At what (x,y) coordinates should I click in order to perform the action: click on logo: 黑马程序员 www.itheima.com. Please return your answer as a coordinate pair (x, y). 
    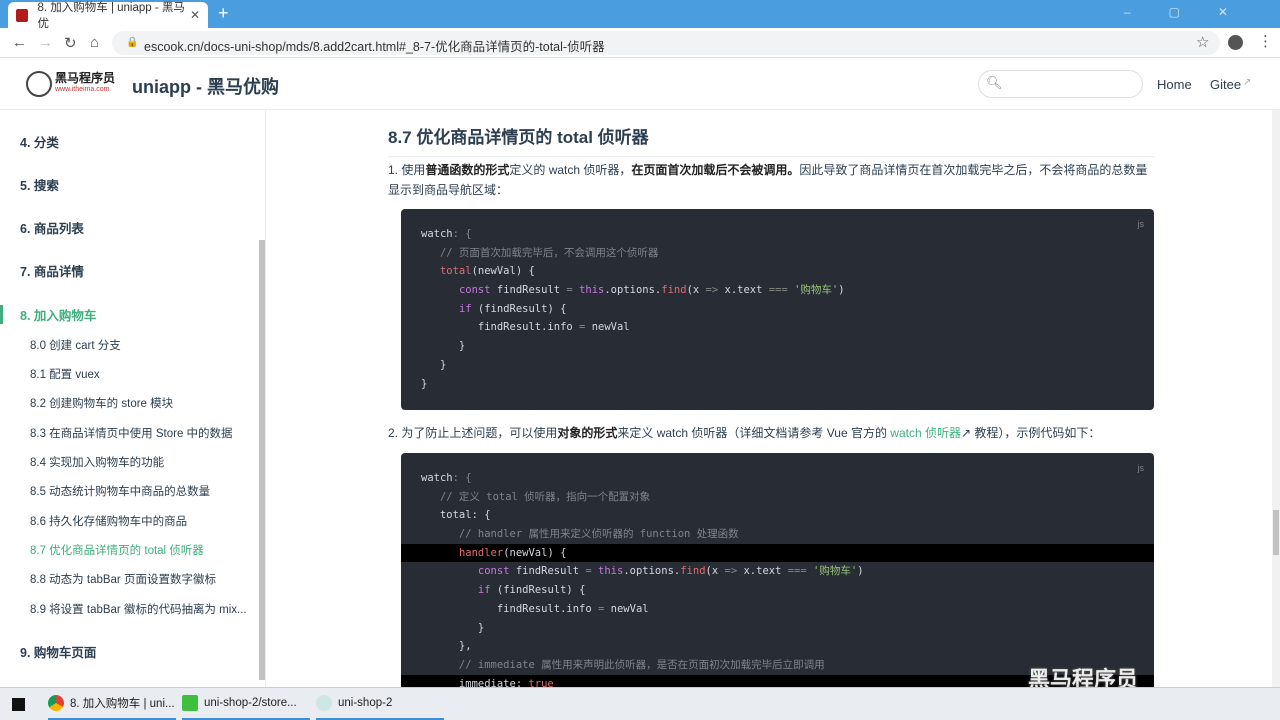
    Looking at the image, I should click on (70, 84).